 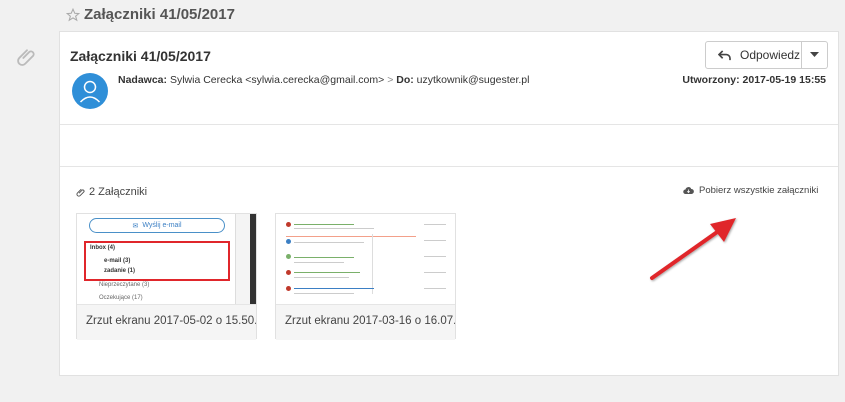 I want to click on attachment-caption: Zrzut ekranu 2017-03-16 o 16.07.5, so click(x=365, y=322).